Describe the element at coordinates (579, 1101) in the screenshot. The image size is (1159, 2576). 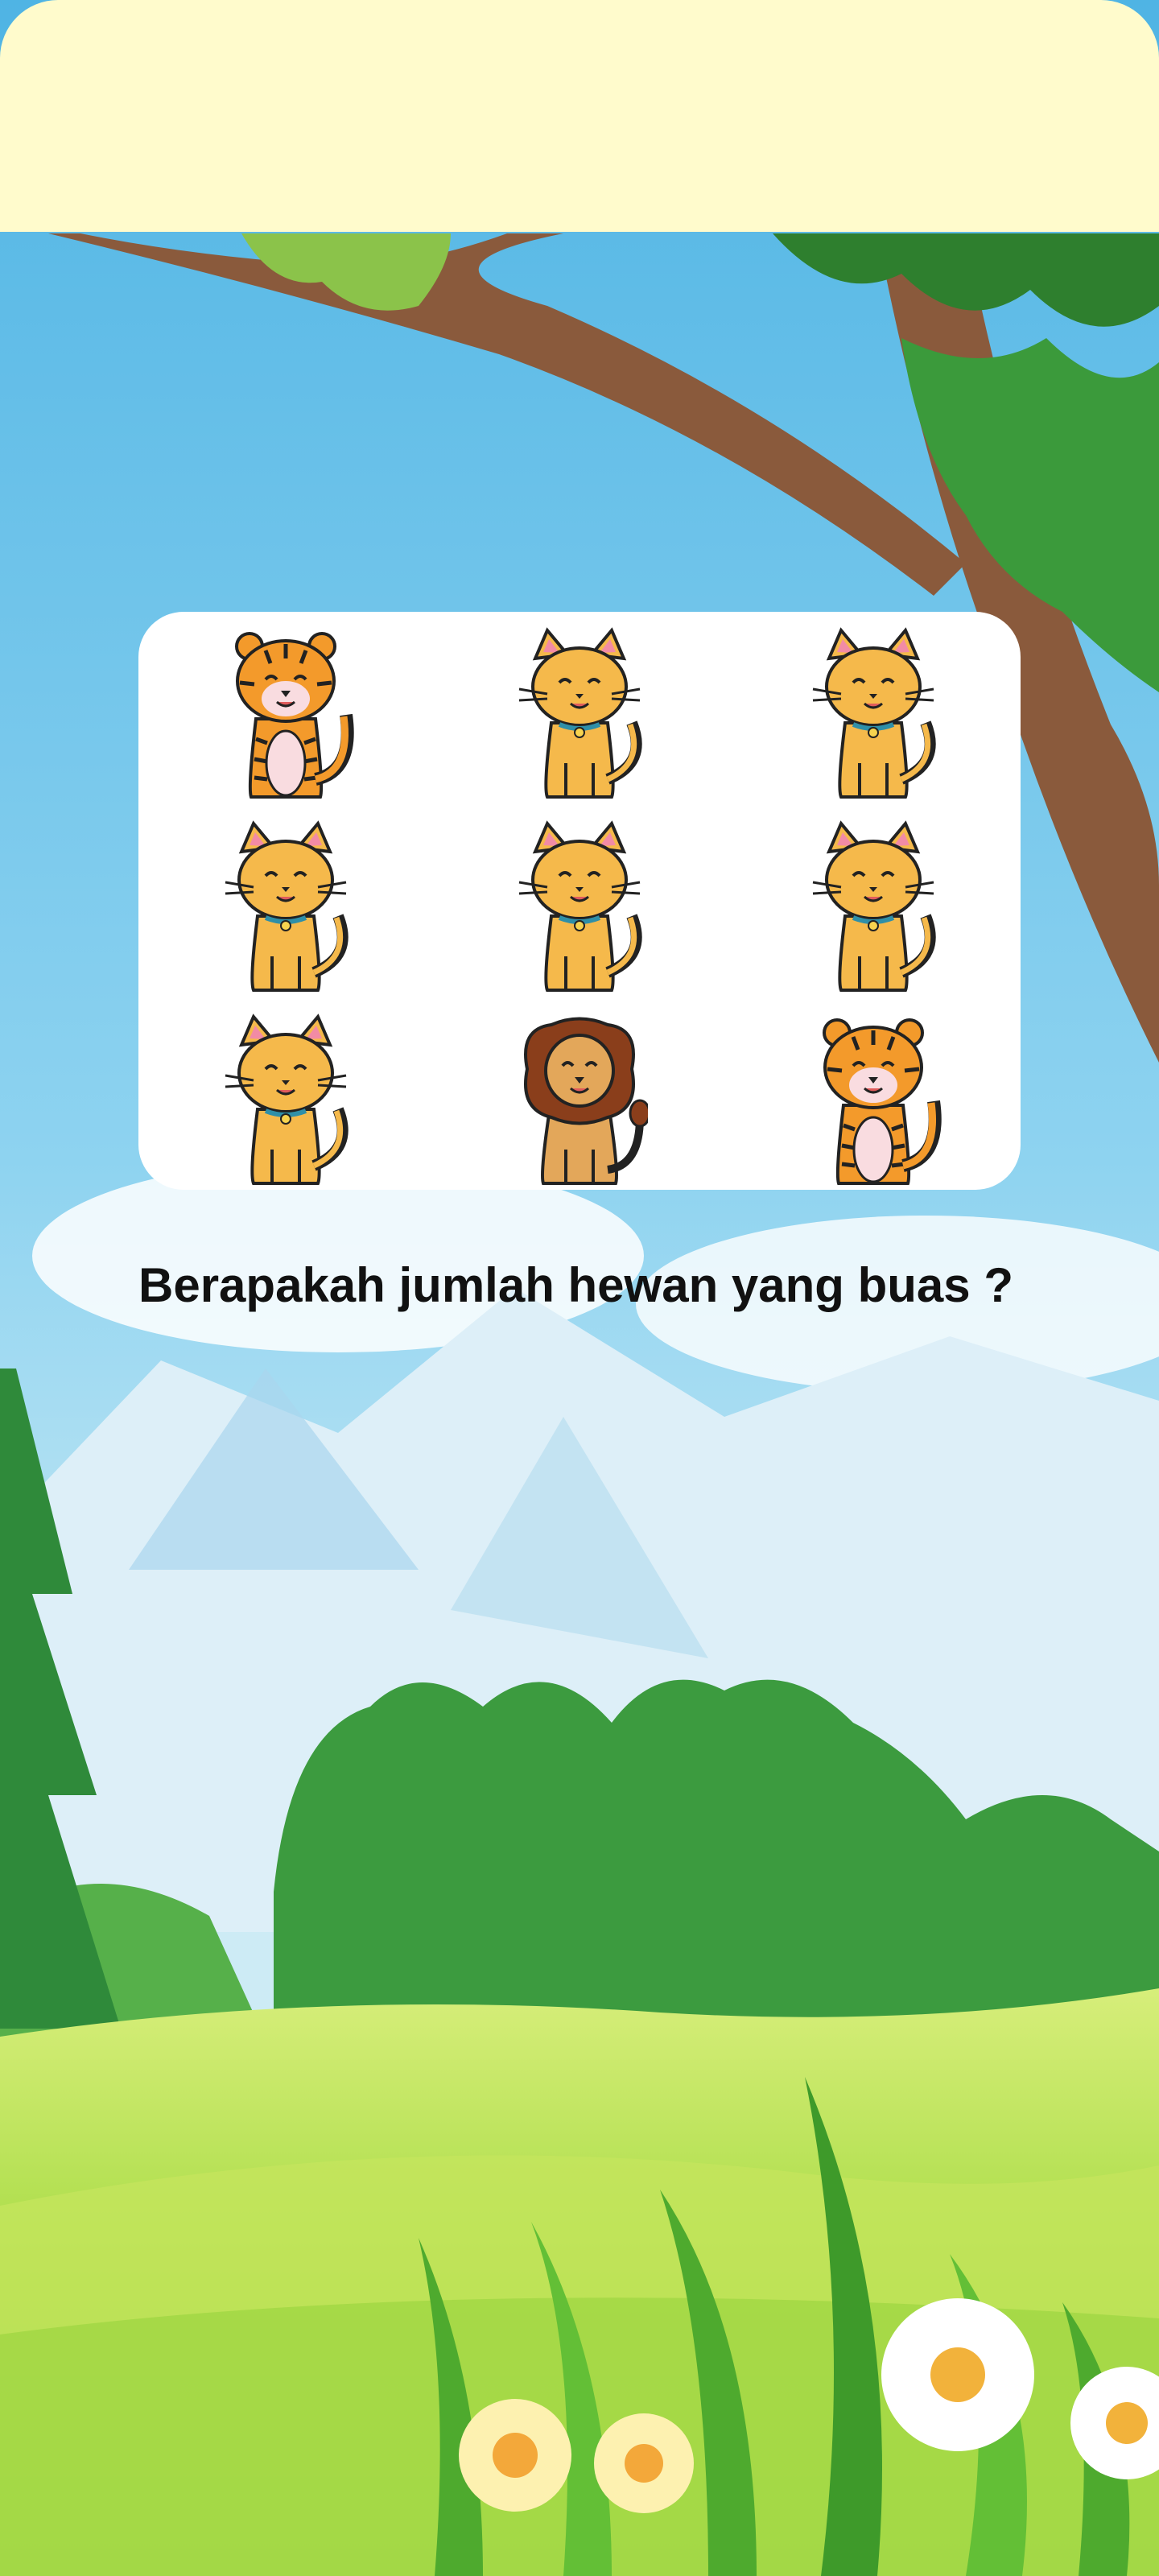
I see `lion-icon` at that location.